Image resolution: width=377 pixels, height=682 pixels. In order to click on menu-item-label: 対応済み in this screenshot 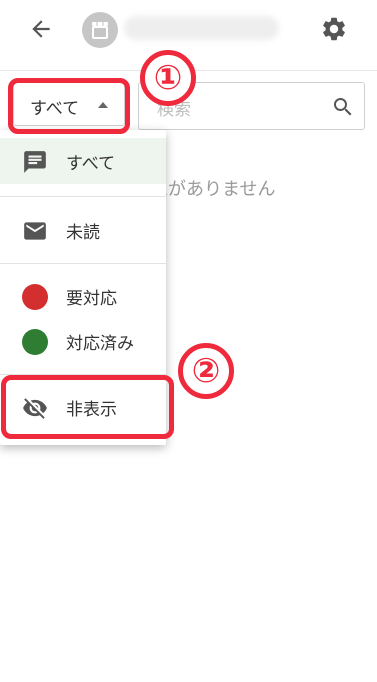, I will do `click(100, 344)`.